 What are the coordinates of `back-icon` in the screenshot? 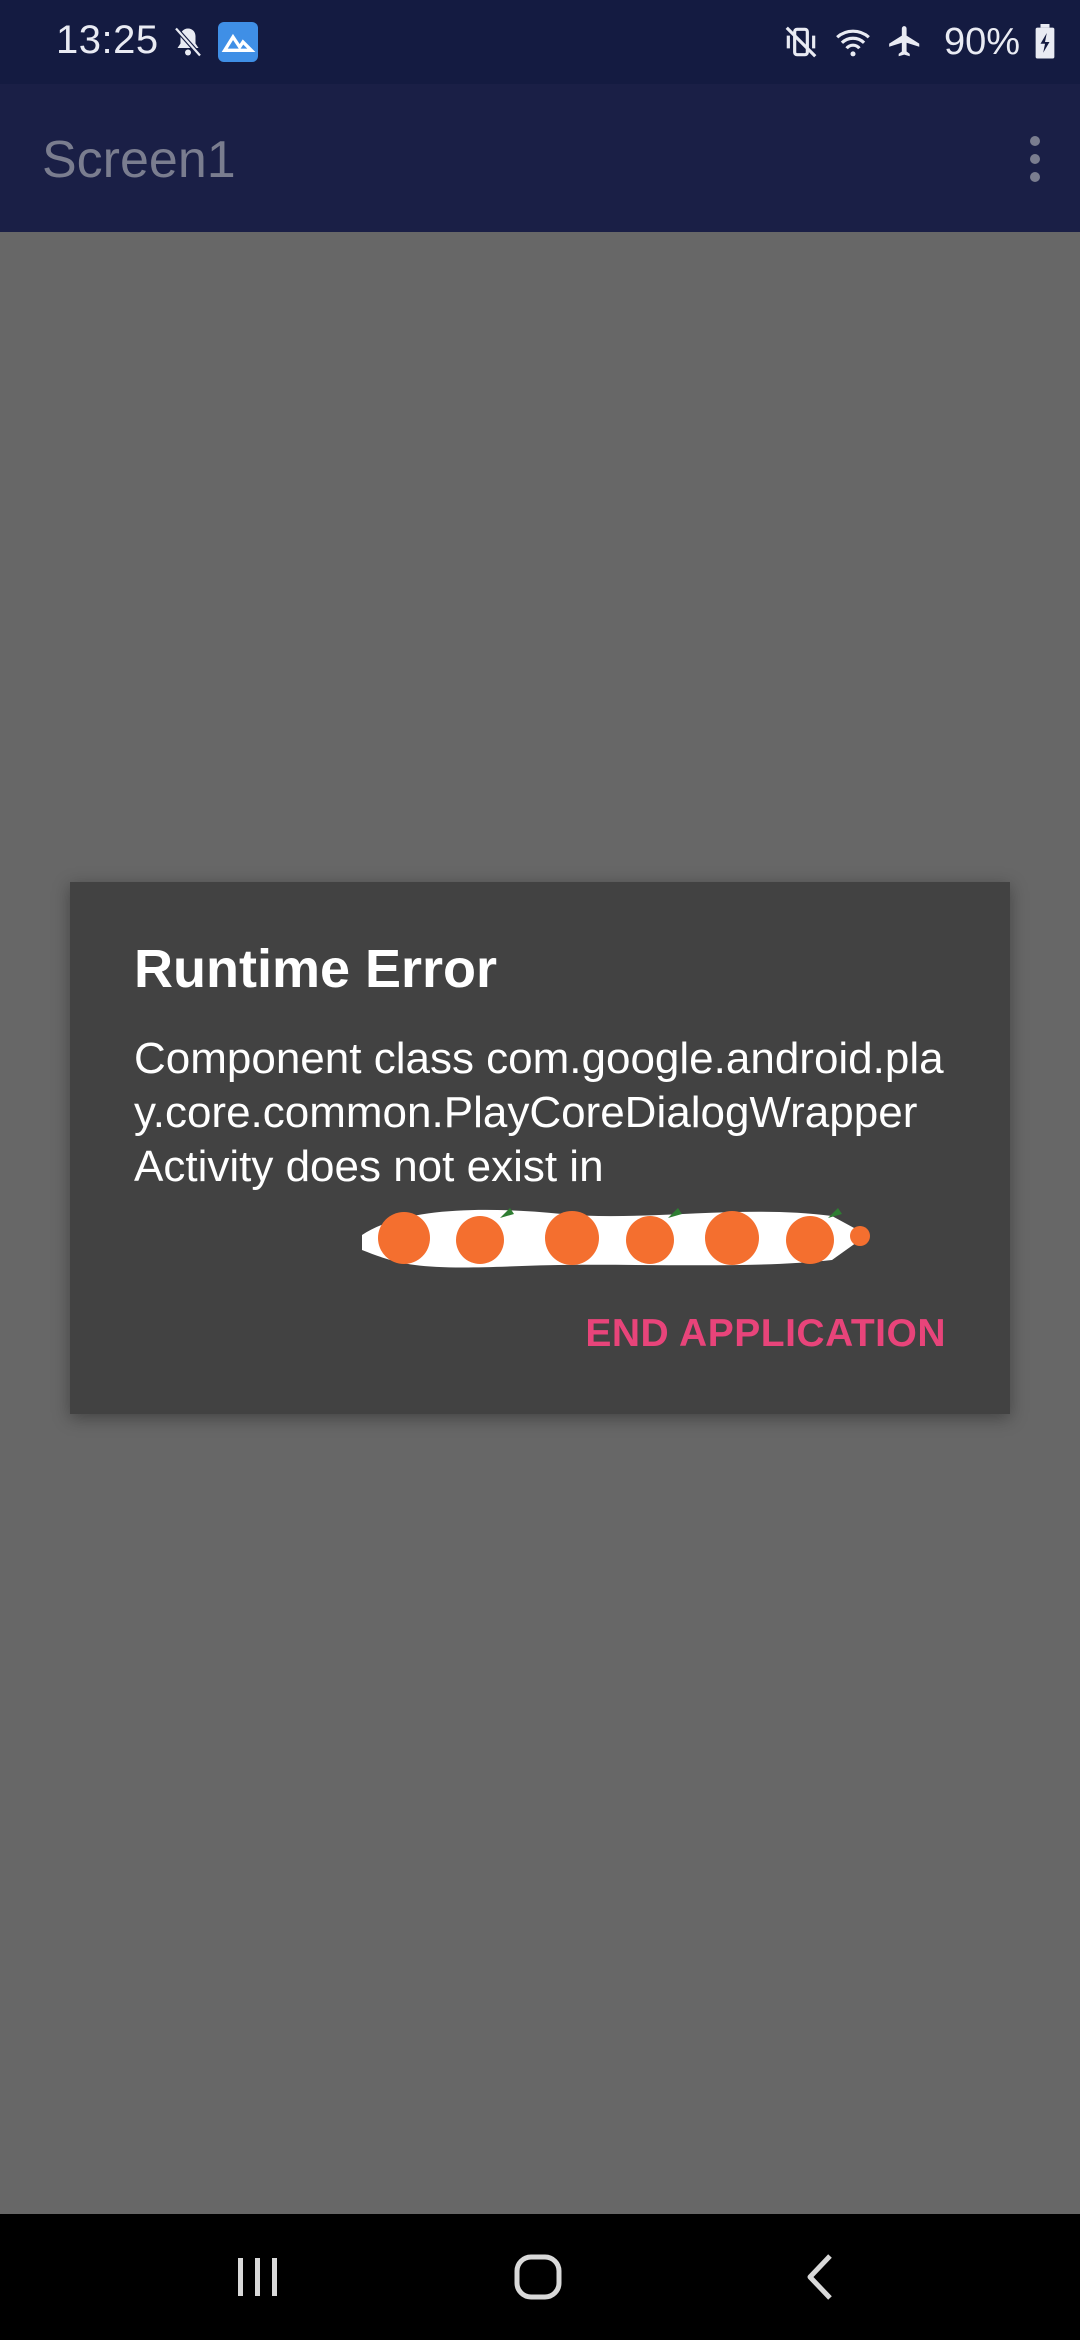 It's located at (820, 2277).